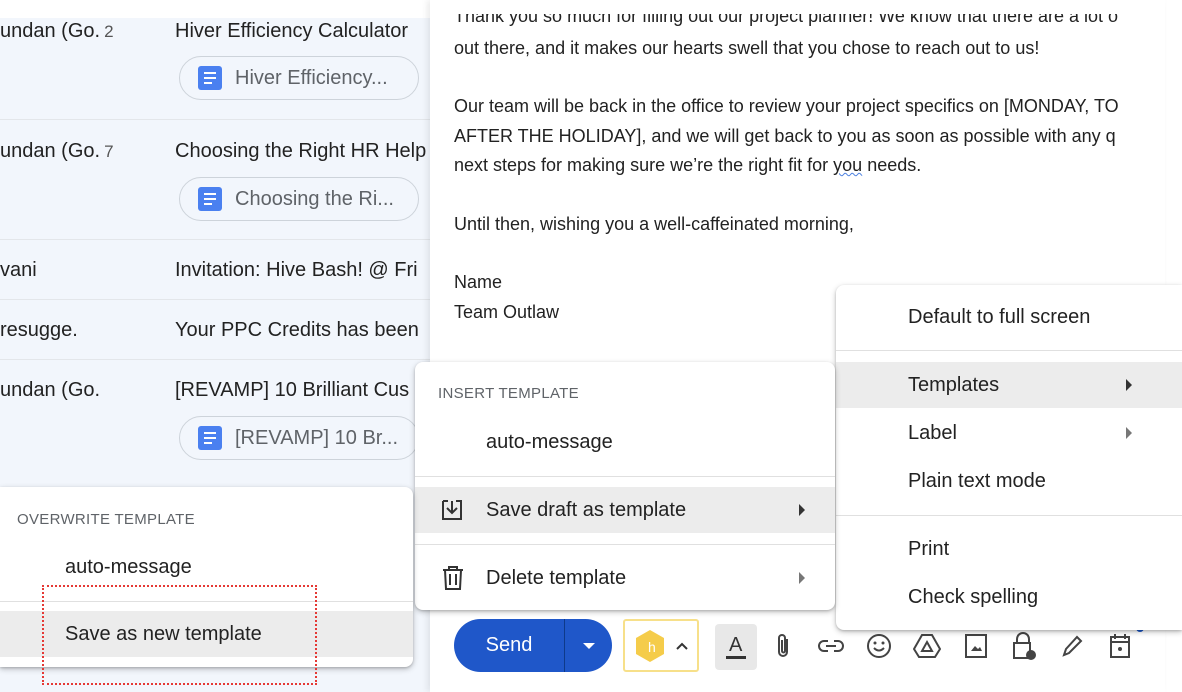  I want to click on lock-clock-icon, so click(1024, 646).